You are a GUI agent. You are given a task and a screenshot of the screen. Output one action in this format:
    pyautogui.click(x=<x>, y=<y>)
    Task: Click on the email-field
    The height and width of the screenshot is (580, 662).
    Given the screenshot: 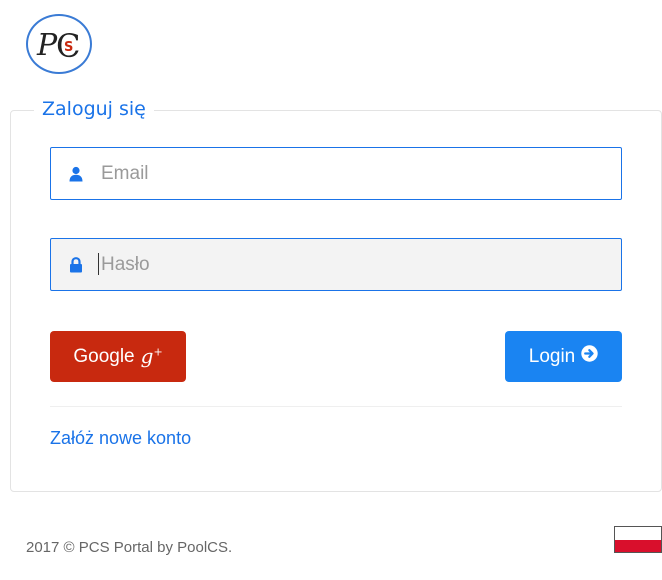 What is the action you would take?
    pyautogui.click(x=336, y=173)
    